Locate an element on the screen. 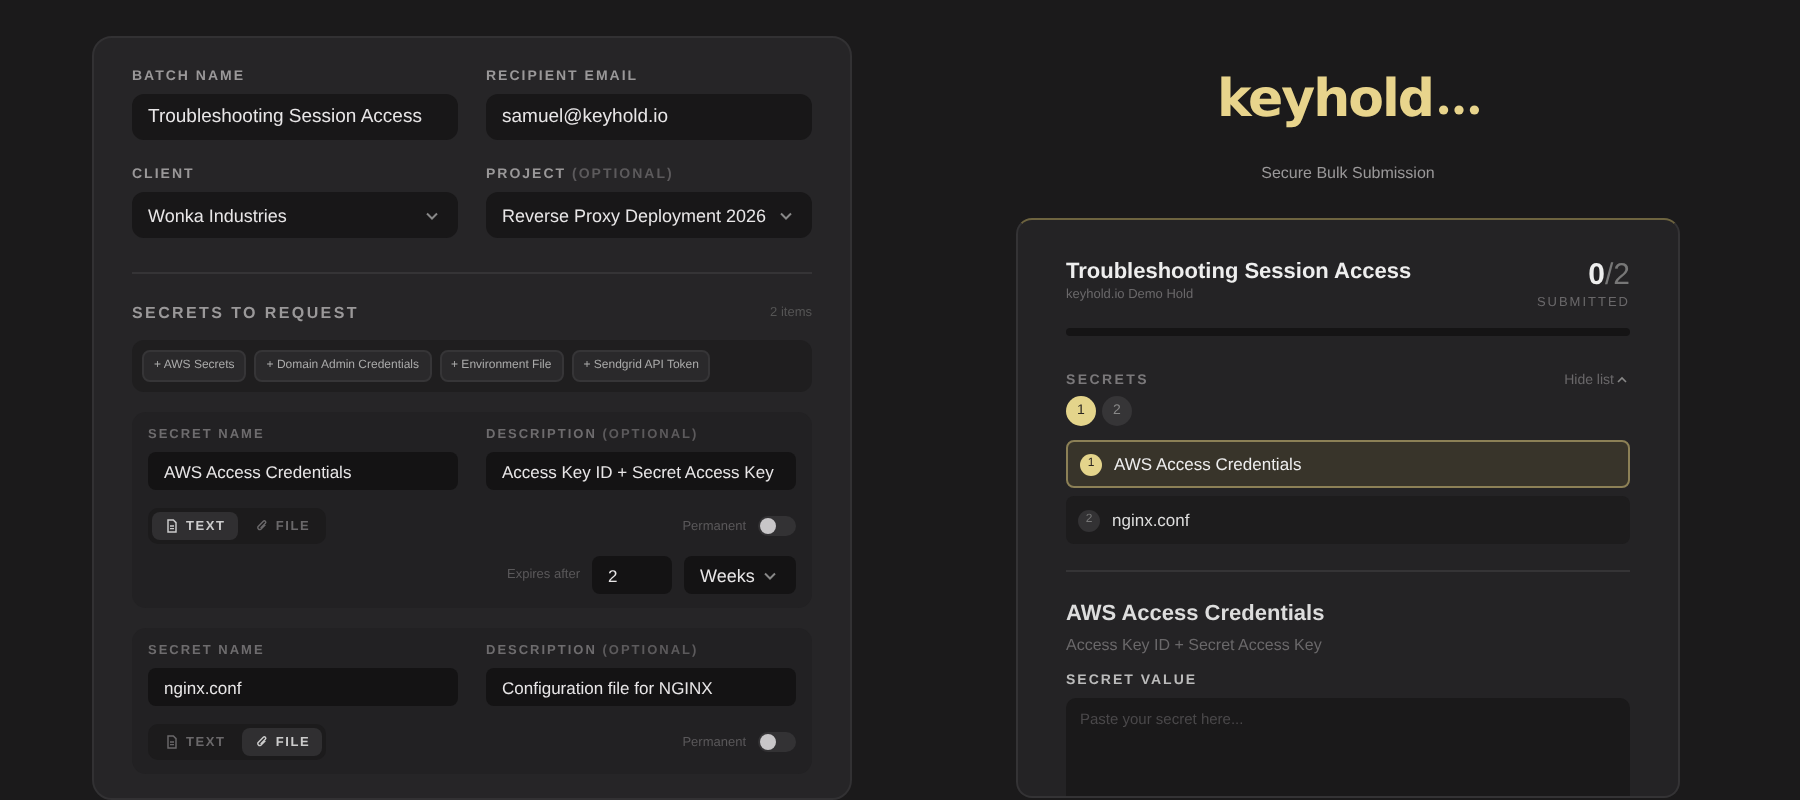 This screenshot has height=800, width=1800. batch-title: Troubleshooting Session Access is located at coordinates (1239, 272).